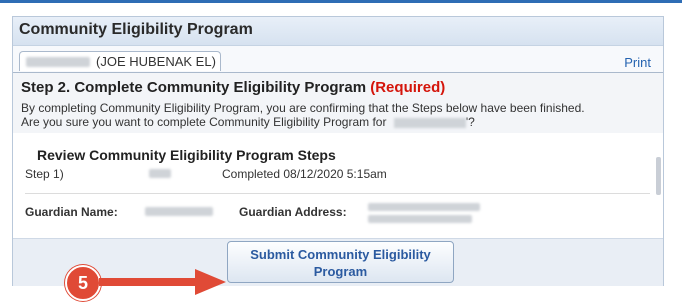 The width and height of the screenshot is (682, 305). What do you see at coordinates (340, 271) in the screenshot?
I see `submit-button-line2: Program` at bounding box center [340, 271].